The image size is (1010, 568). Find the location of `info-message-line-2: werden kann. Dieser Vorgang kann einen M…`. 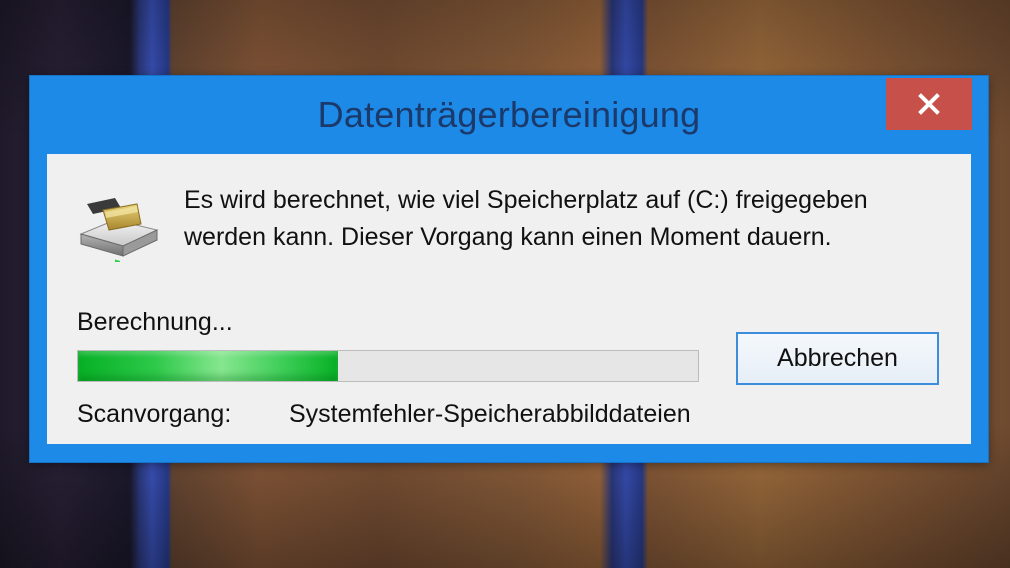

info-message-line-2: werden kann. Dieser Vorgang kann einen M… is located at coordinates (508, 237).